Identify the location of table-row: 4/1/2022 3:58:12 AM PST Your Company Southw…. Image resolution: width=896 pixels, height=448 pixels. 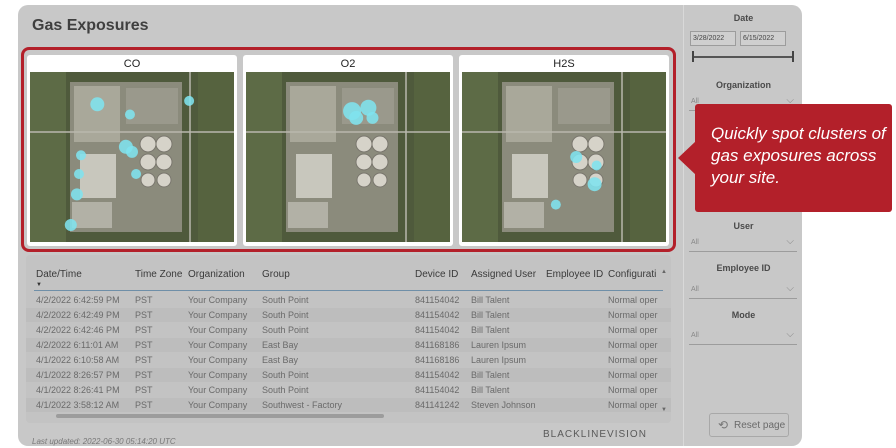
(348, 405).